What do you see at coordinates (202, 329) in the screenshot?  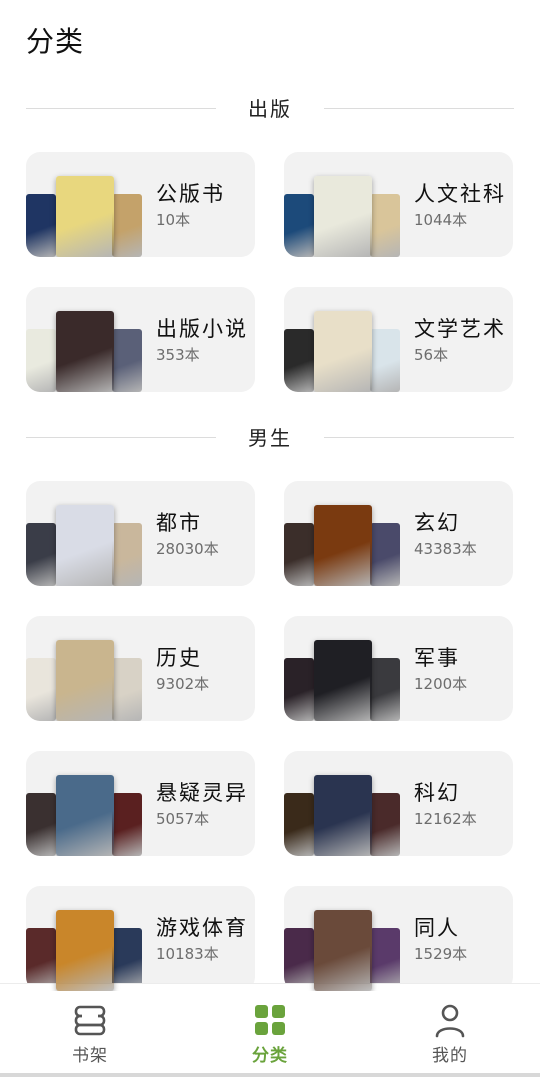 I see `category-name: 出版小说` at bounding box center [202, 329].